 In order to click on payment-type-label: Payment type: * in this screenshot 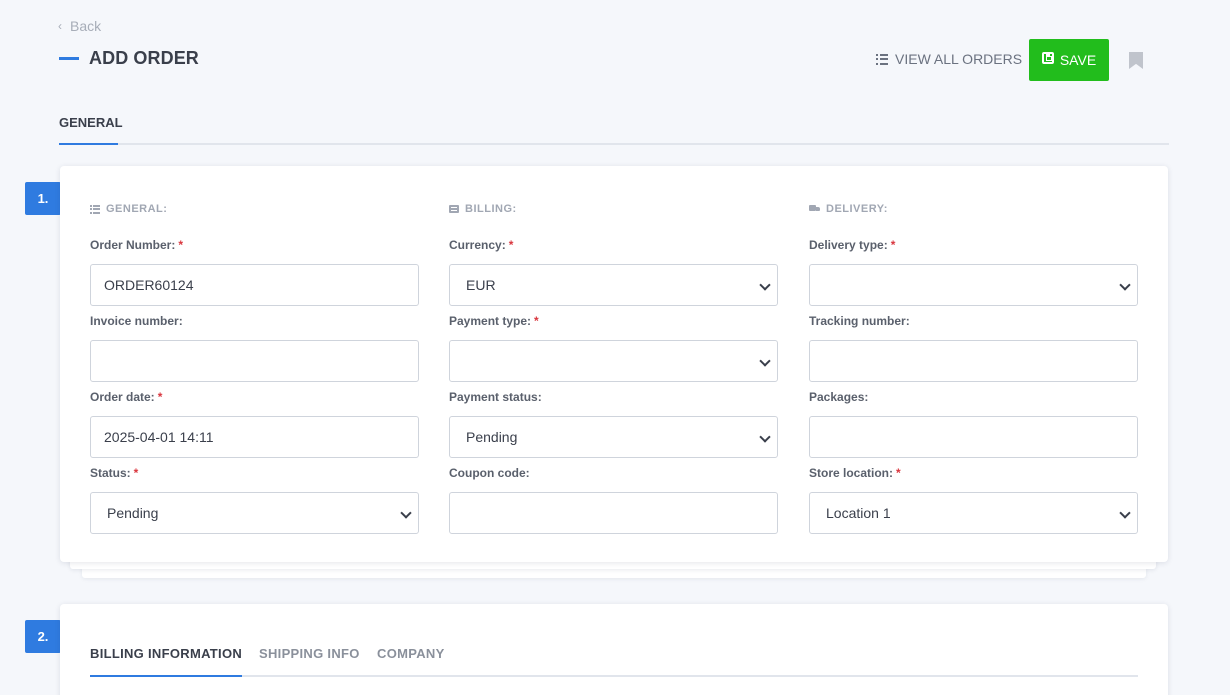, I will do `click(494, 321)`.